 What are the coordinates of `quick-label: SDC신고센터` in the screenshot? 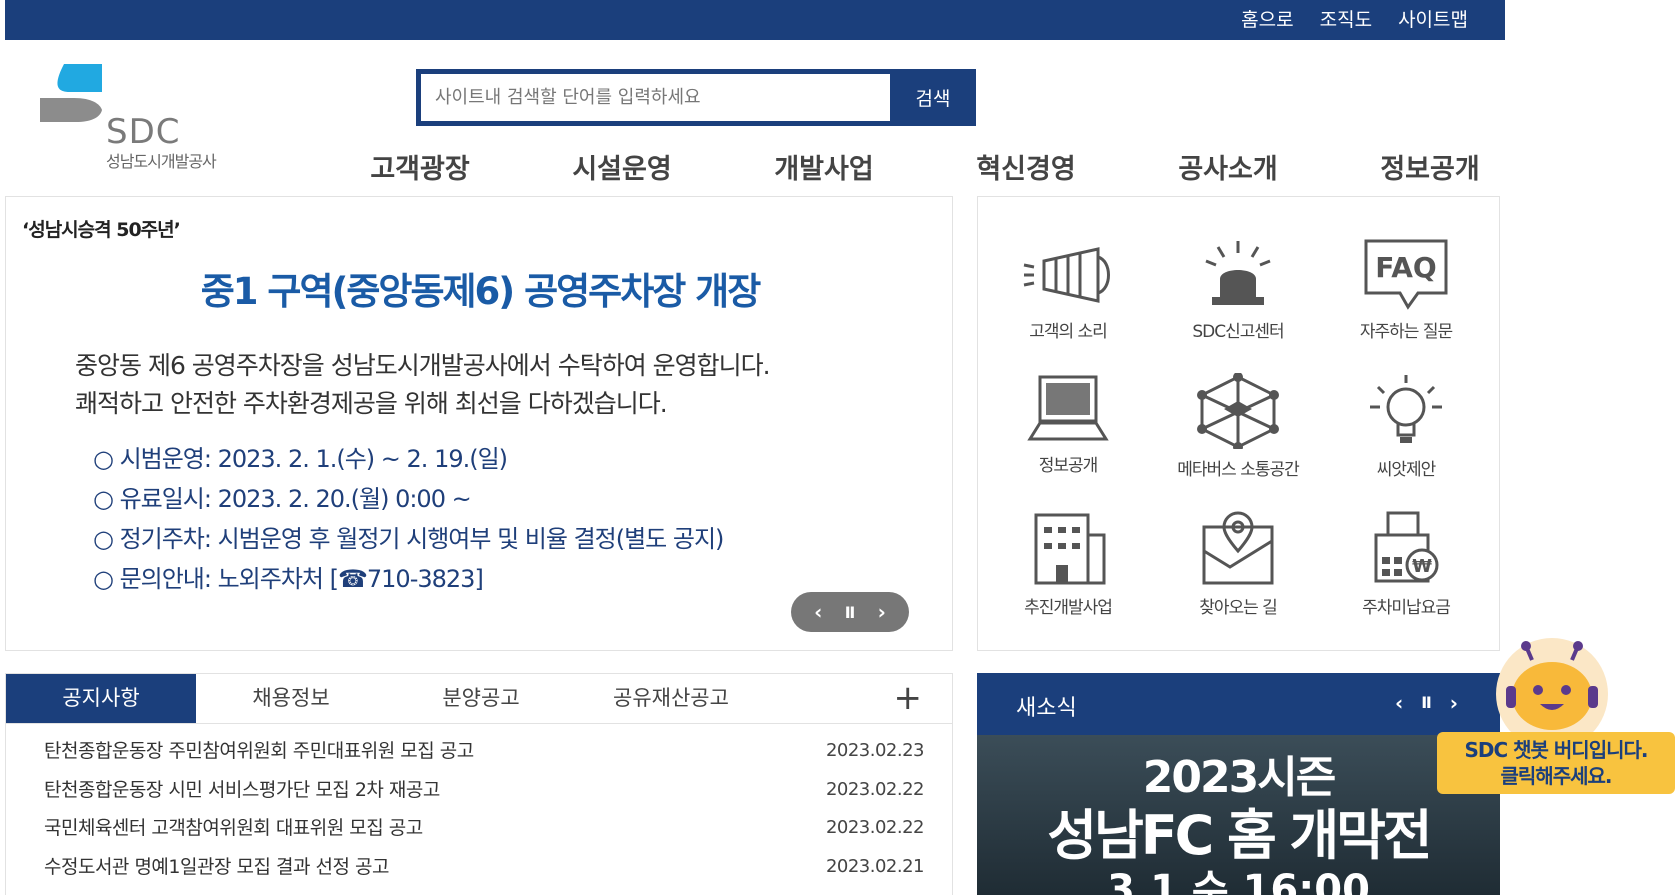 It's located at (1238, 332).